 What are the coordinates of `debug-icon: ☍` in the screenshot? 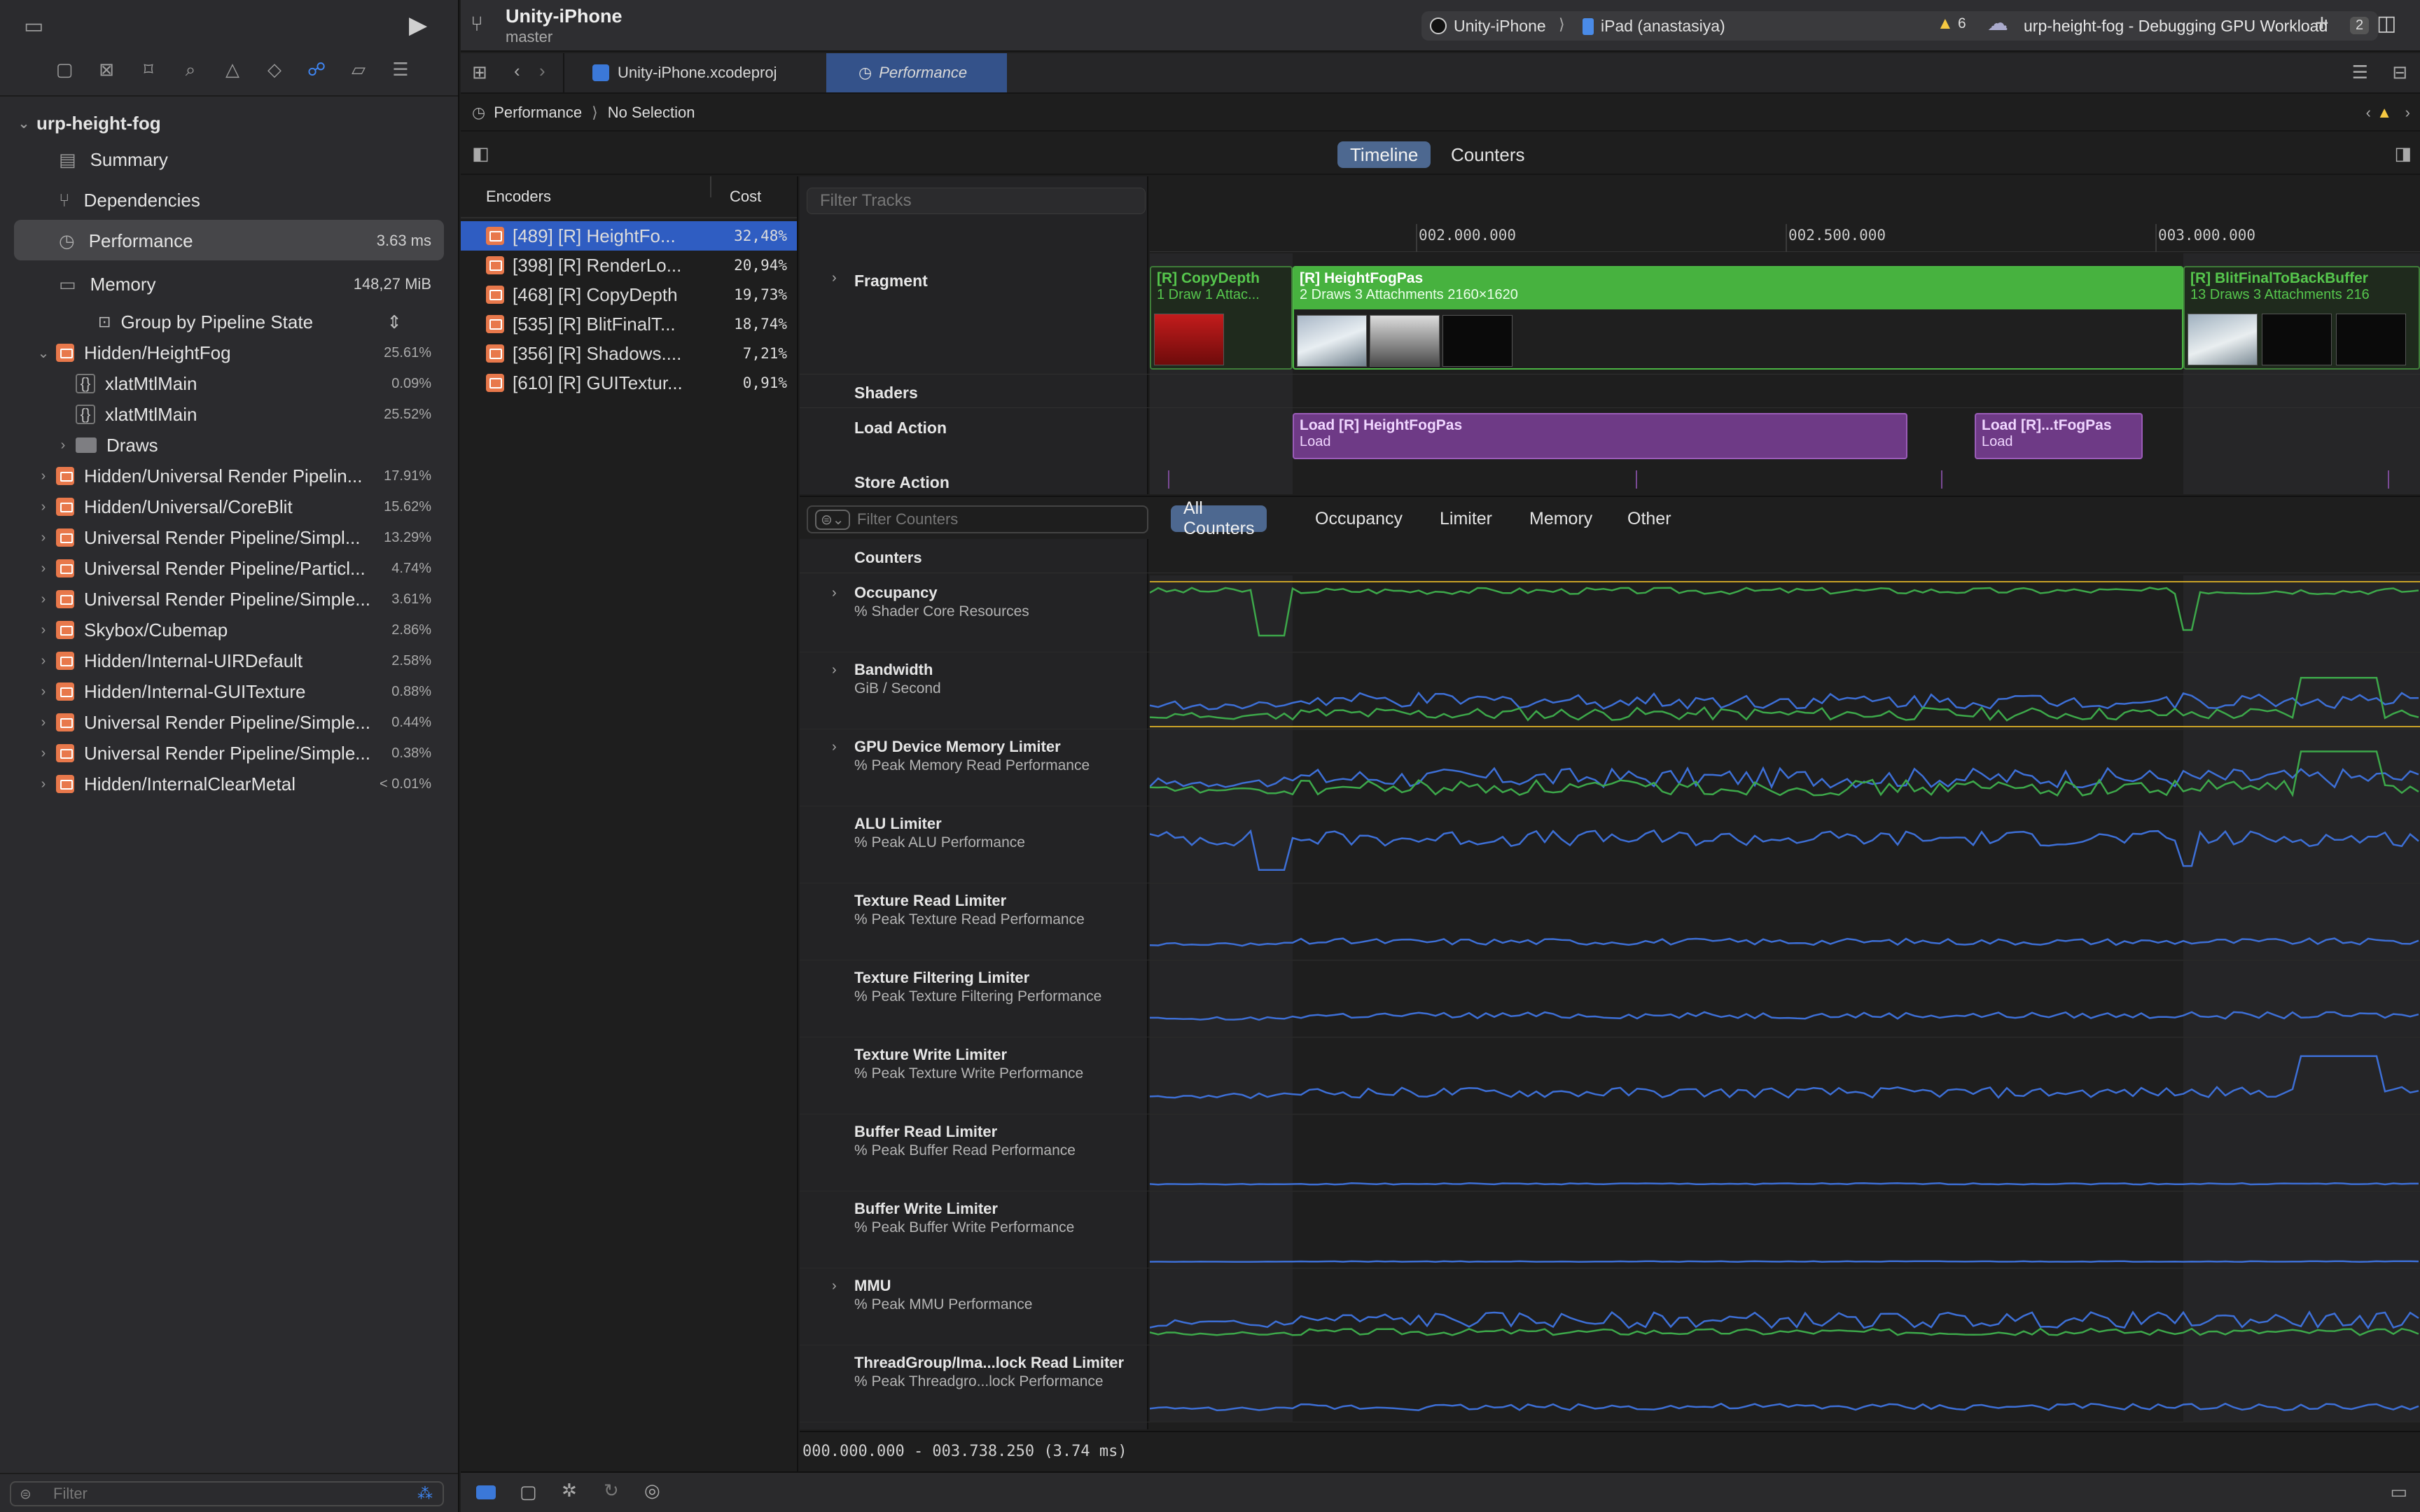 It's located at (316, 73).